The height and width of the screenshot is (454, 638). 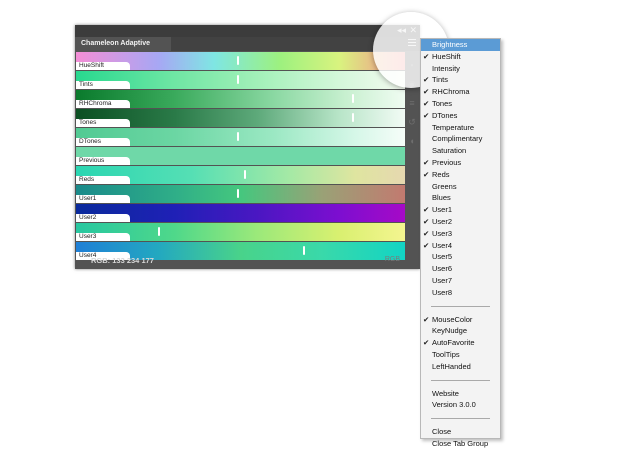 I want to click on menu-item-tooltips: ToolTips, so click(x=460, y=355).